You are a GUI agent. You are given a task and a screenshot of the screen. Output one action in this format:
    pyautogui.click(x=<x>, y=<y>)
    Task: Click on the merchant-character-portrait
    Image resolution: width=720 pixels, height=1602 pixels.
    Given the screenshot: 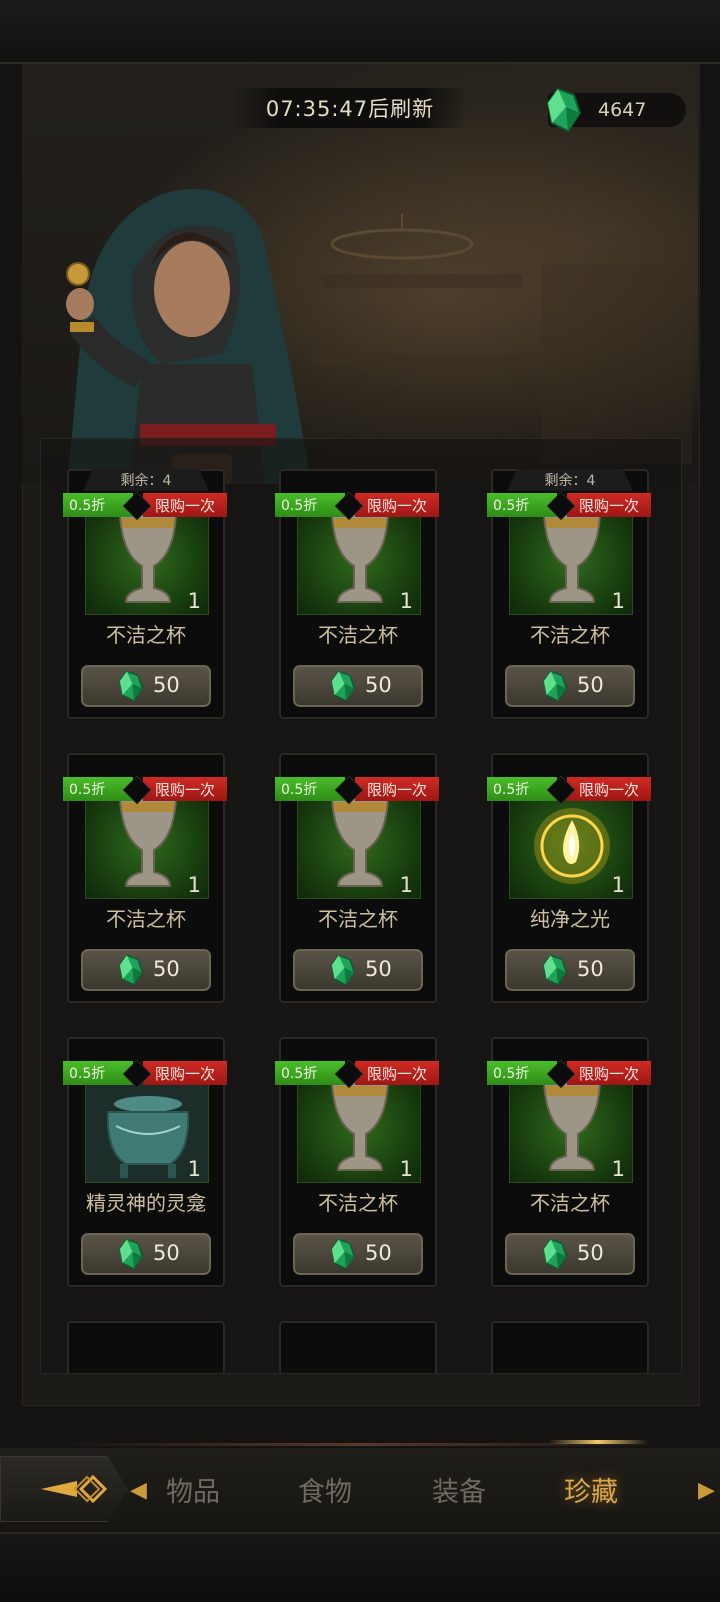 What is the action you would take?
    pyautogui.click(x=189, y=336)
    